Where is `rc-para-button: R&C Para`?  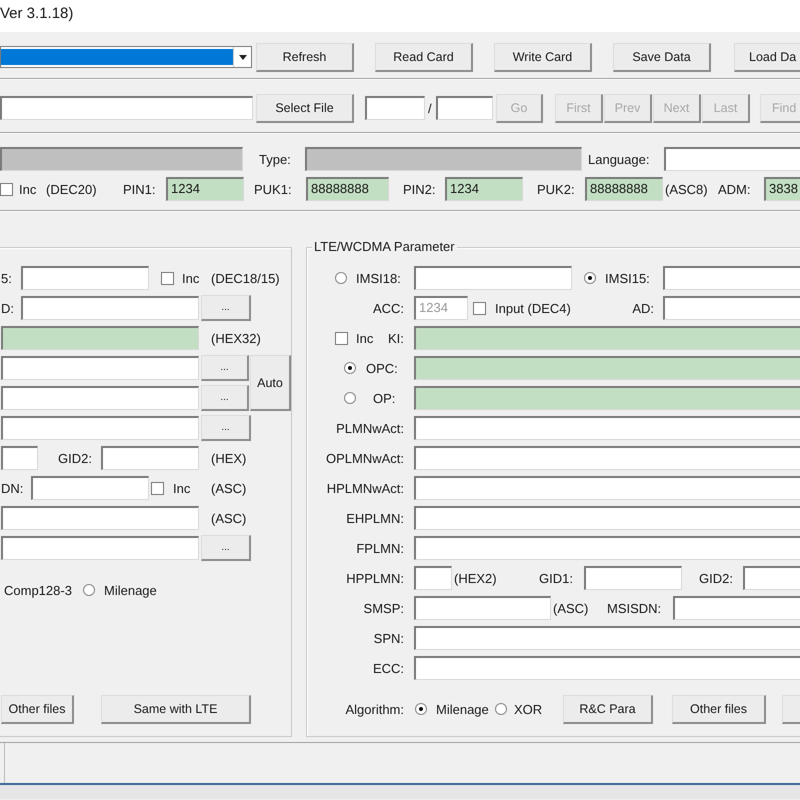 rc-para-button: R&C Para is located at coordinates (608, 709).